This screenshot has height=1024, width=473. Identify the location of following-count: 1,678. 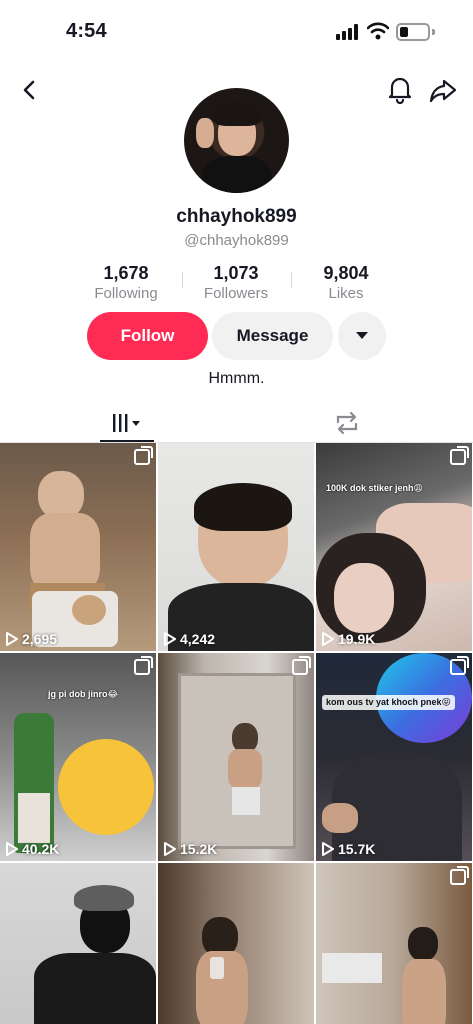
(126, 273).